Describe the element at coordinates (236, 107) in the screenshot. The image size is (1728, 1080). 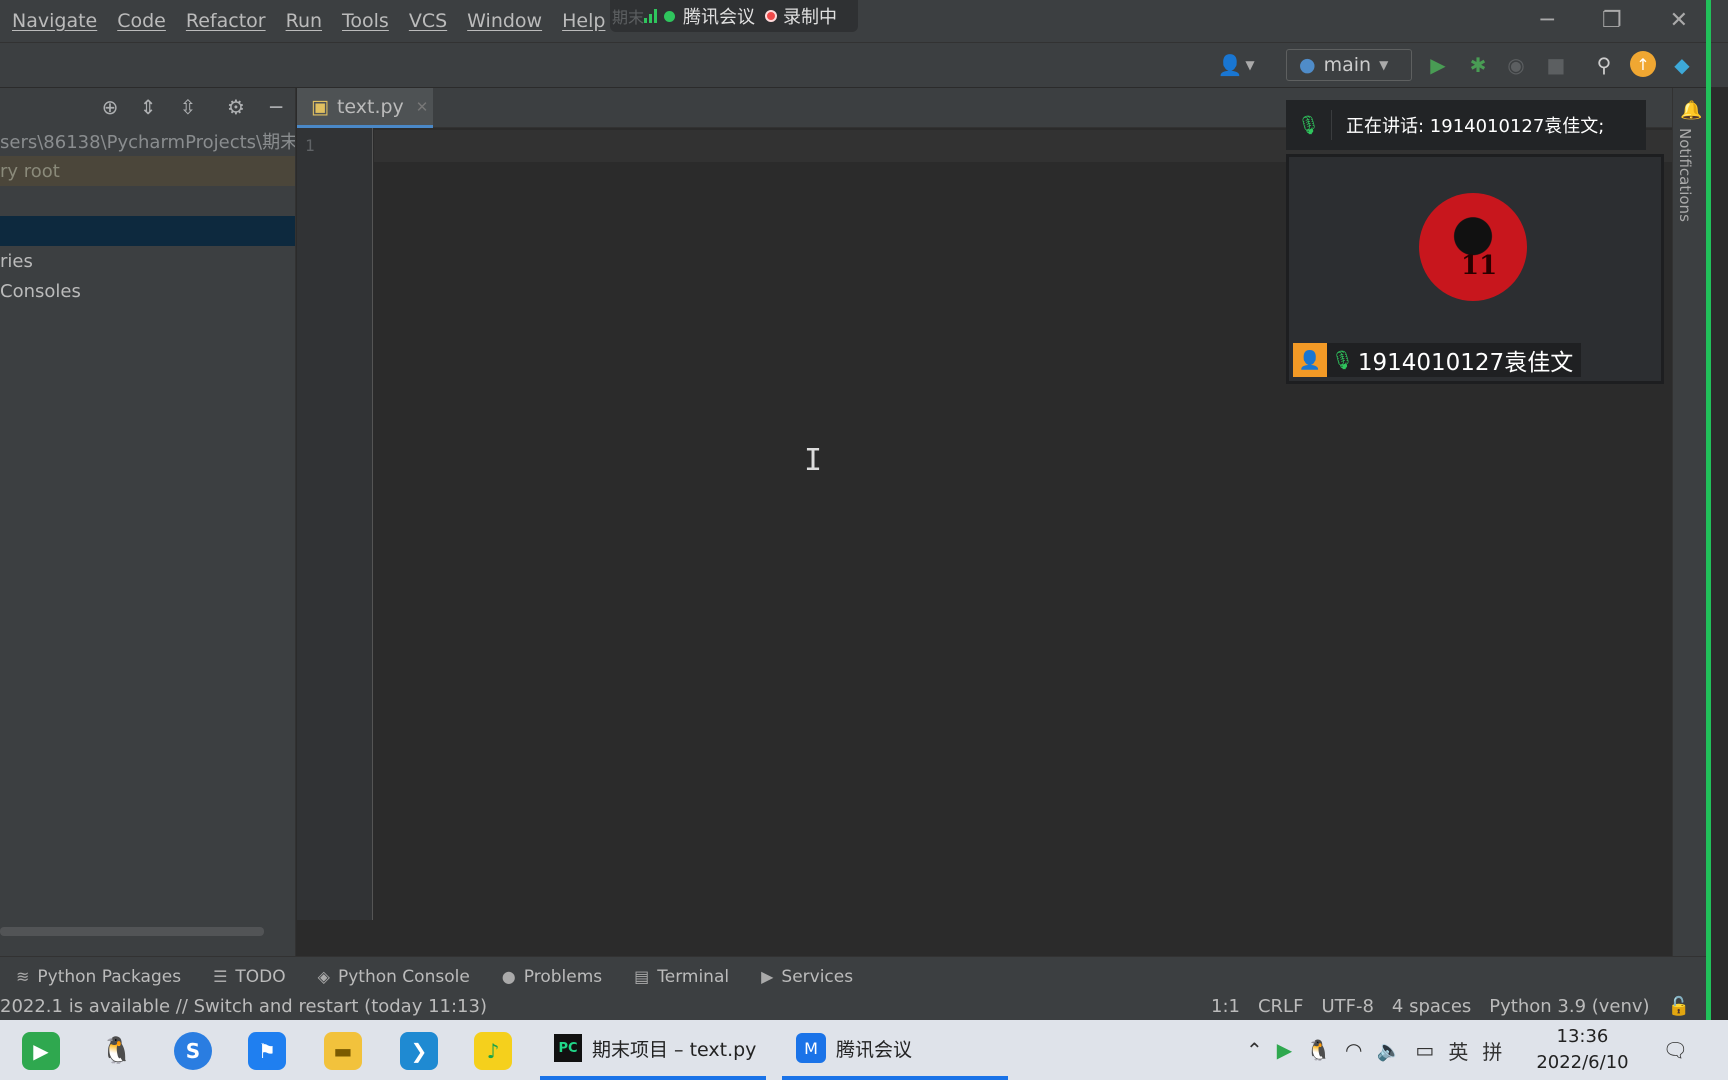
I see `gear-icon: ⚙` at that location.